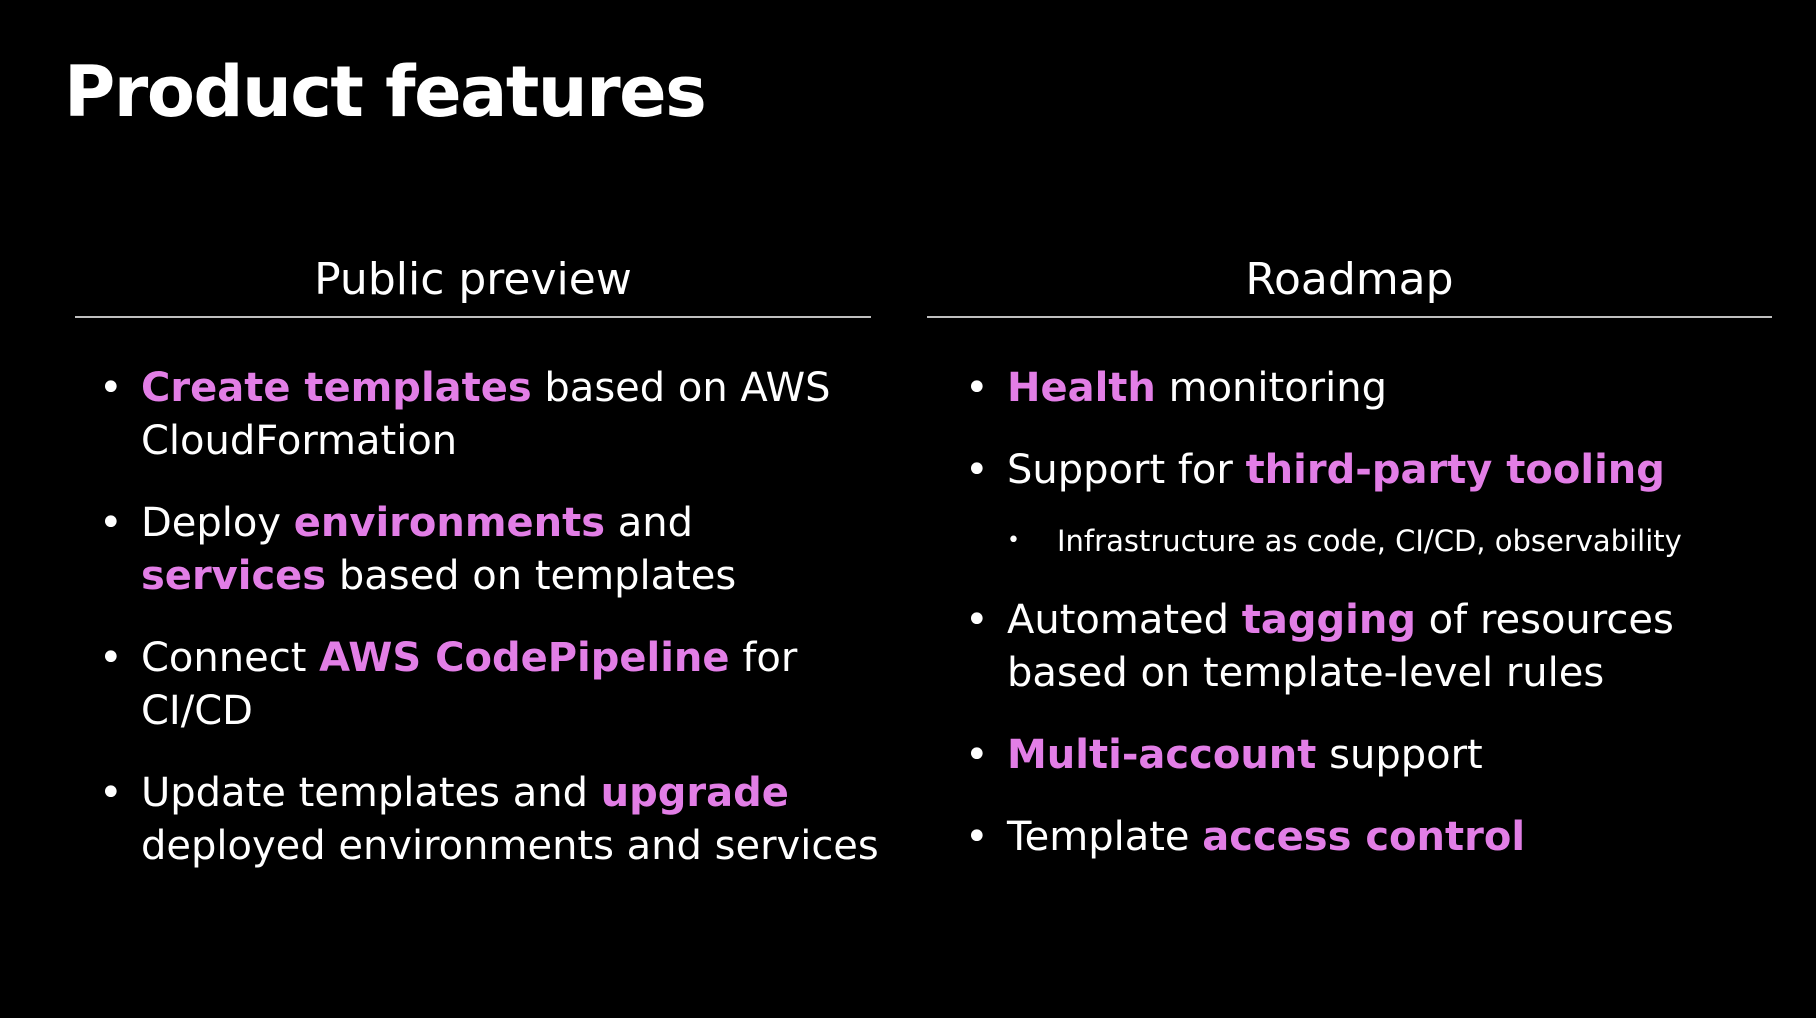 The height and width of the screenshot is (1018, 1816). I want to click on slide-title: Product features, so click(385, 92).